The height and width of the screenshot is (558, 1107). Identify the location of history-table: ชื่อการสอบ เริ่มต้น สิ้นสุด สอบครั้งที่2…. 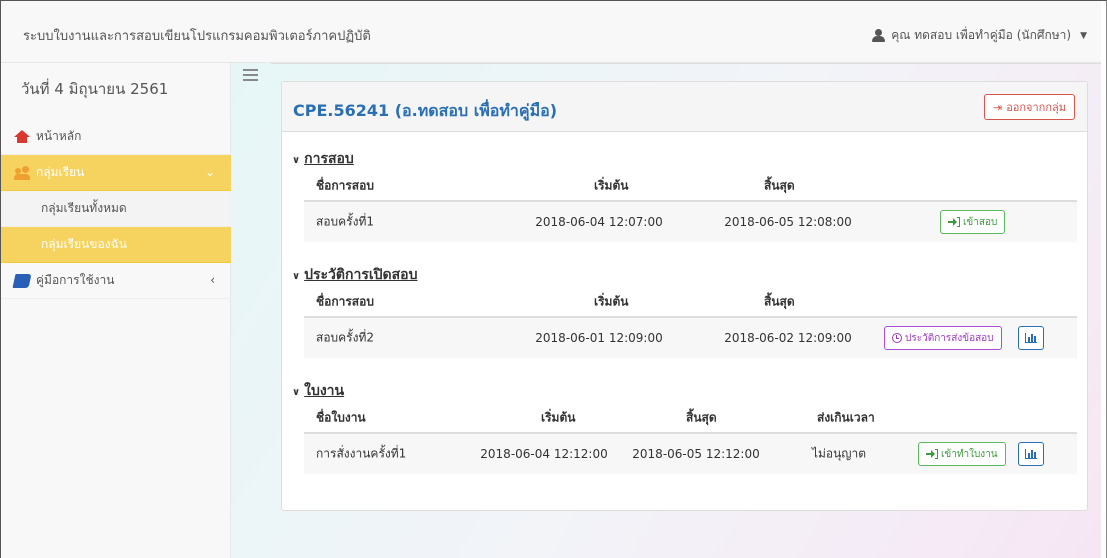
(690, 323).